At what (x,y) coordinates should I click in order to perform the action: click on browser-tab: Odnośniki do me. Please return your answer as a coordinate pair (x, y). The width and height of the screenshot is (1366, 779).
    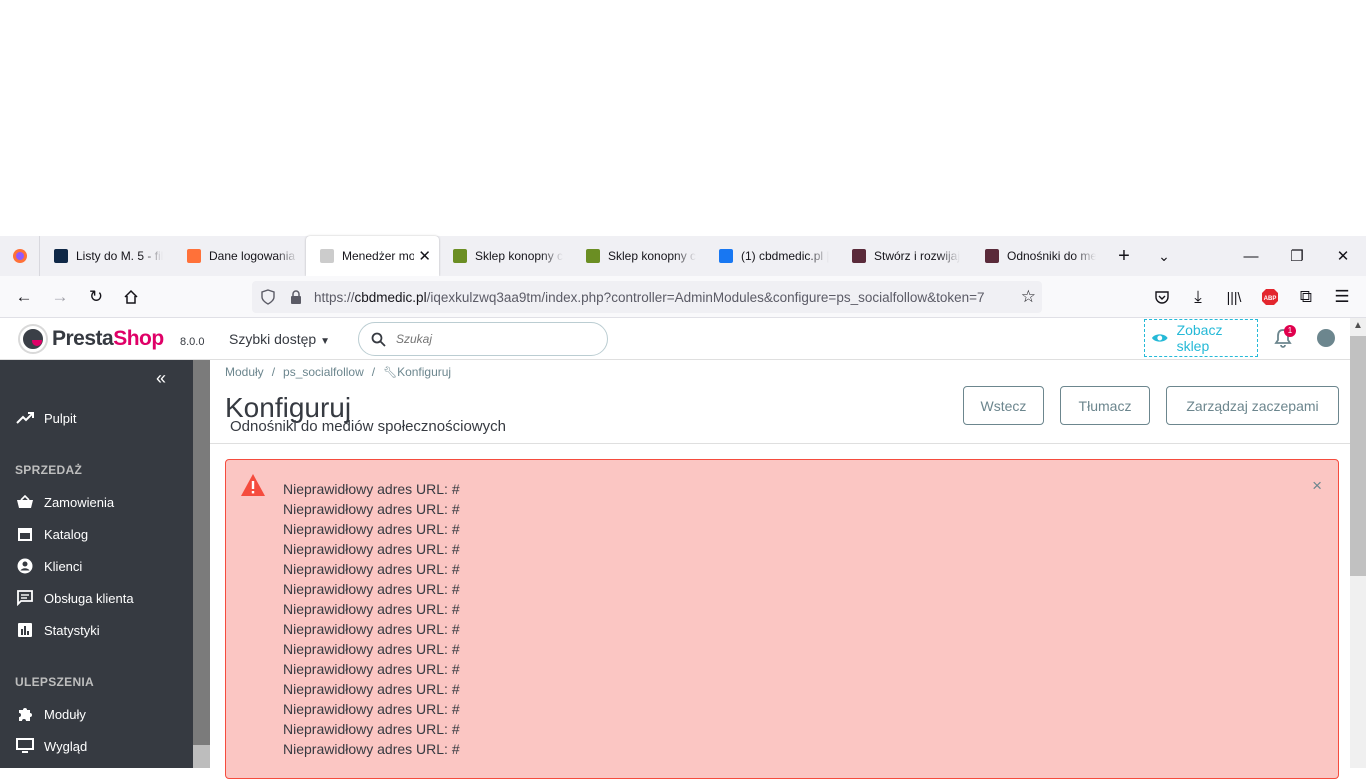
    Looking at the image, I should click on (1037, 256).